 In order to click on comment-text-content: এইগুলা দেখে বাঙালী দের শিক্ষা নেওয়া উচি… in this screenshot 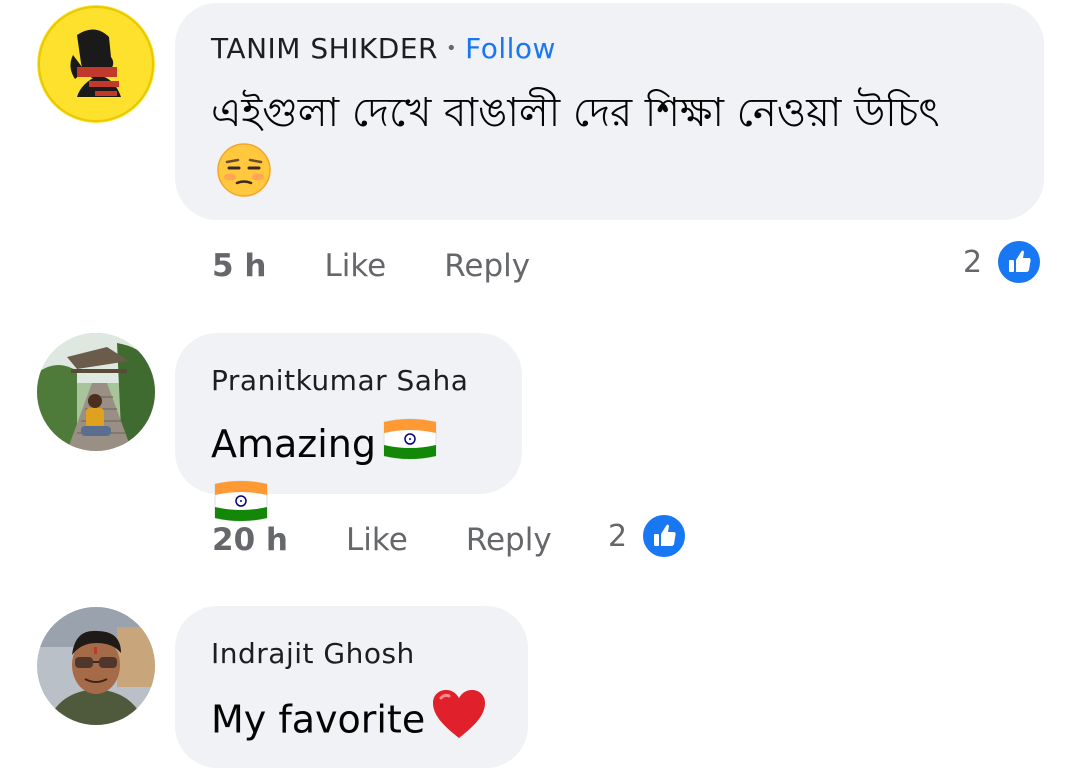, I will do `click(575, 113)`.